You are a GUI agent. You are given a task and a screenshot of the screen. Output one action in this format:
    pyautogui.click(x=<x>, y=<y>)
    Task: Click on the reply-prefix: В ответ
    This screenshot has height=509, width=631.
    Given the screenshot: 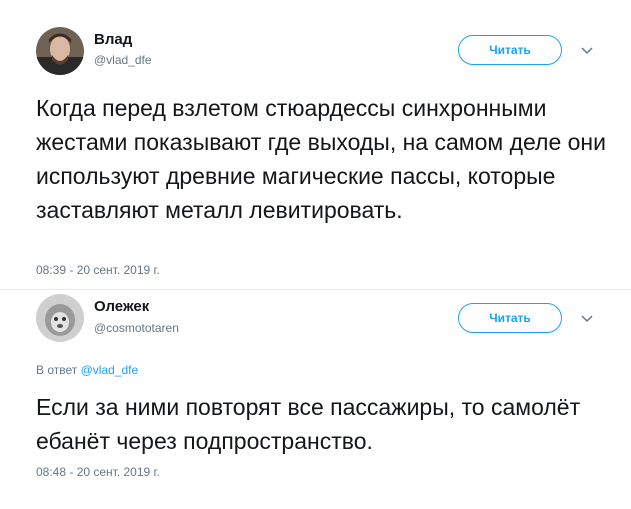 What is the action you would take?
    pyautogui.click(x=57, y=370)
    